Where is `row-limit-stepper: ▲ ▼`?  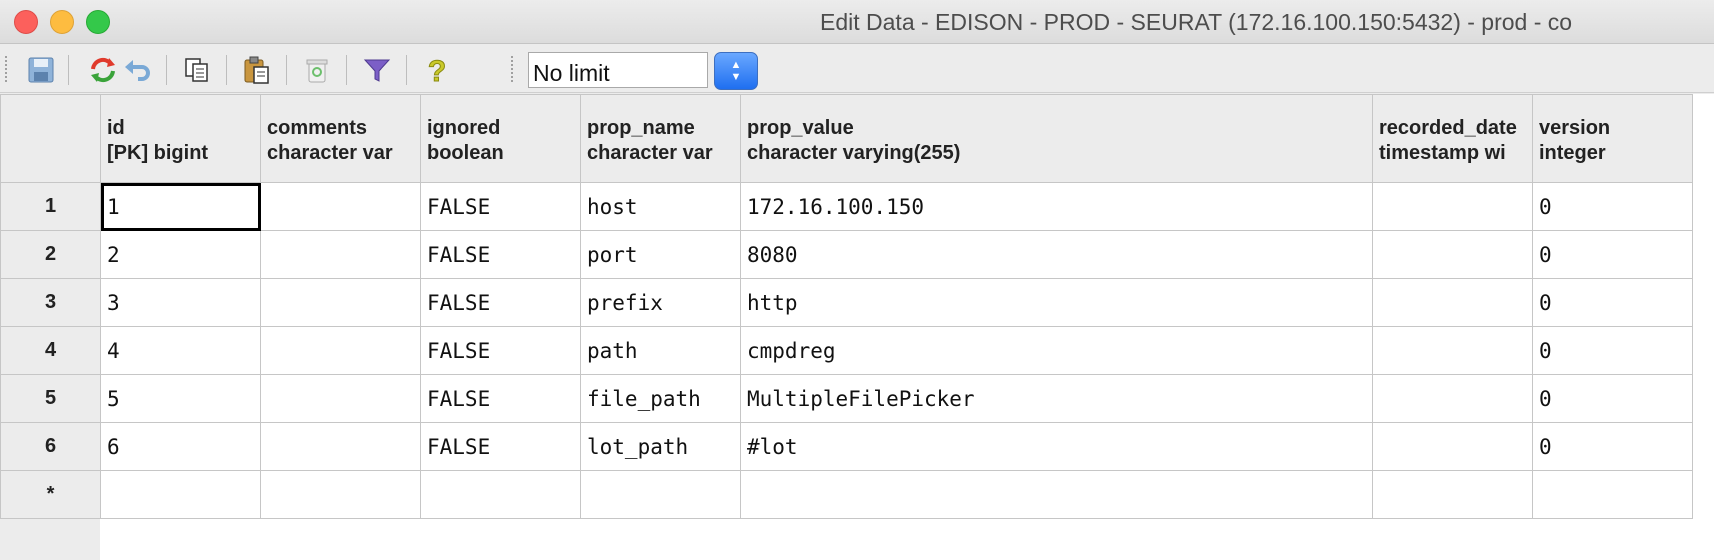 row-limit-stepper: ▲ ▼ is located at coordinates (736, 71).